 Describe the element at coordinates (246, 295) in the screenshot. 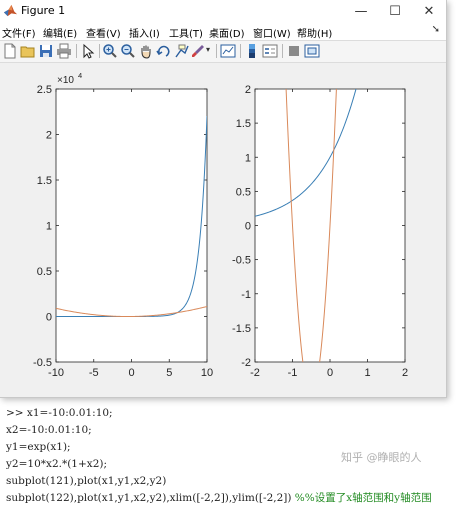

I see `y-tick-label: -1` at that location.